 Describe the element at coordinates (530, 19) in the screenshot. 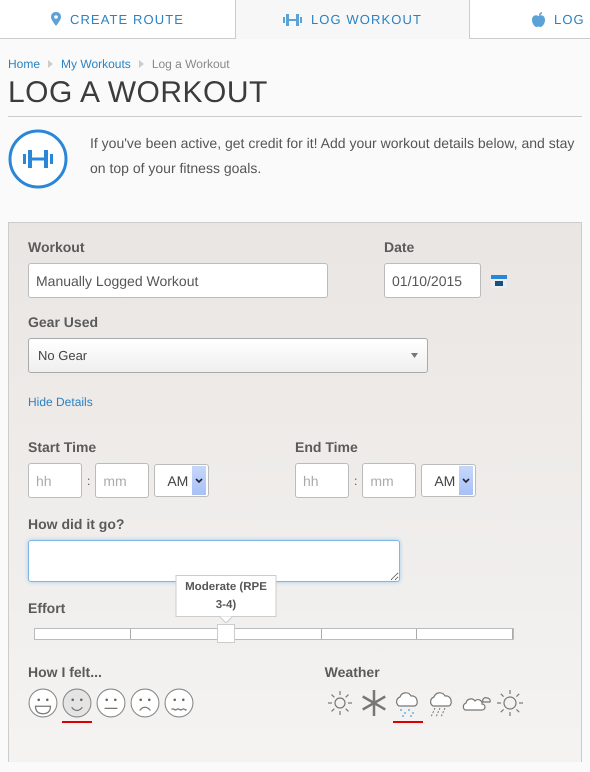

I see `nav-tab: LOG` at that location.